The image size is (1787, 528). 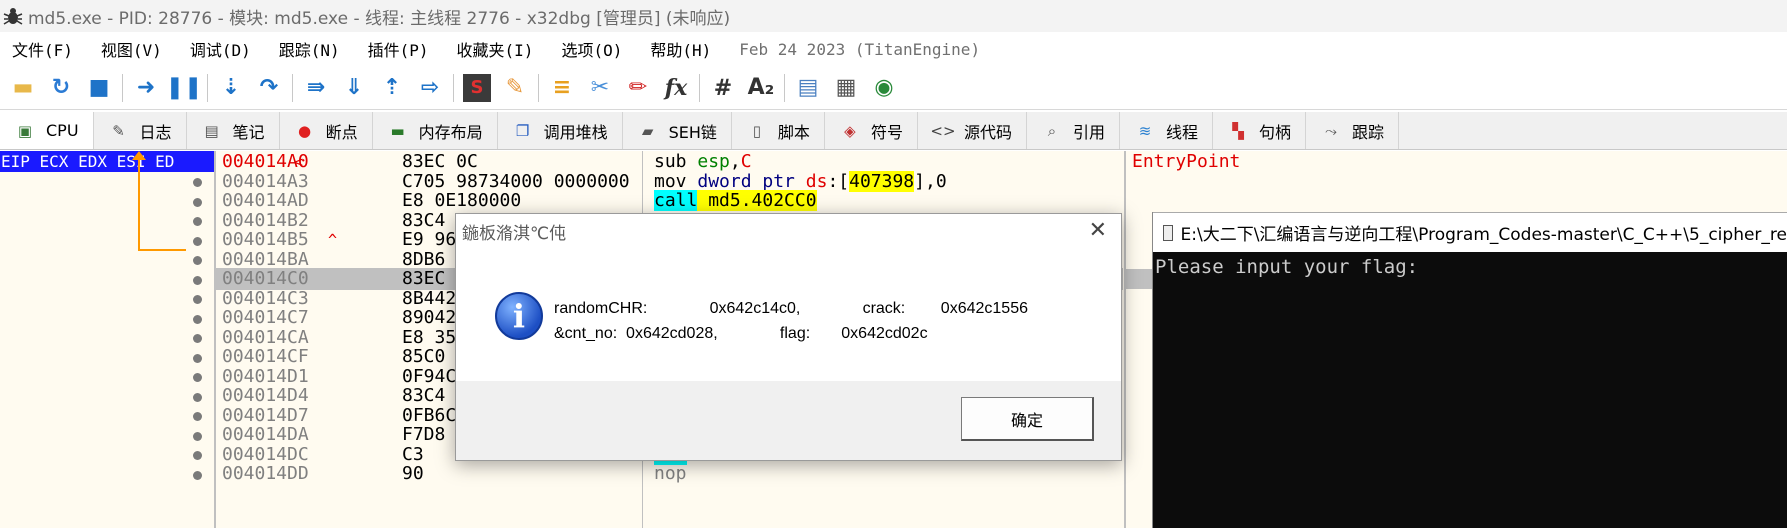 What do you see at coordinates (435, 130) in the screenshot?
I see `tab-memory-map: ▬ 内存布局` at bounding box center [435, 130].